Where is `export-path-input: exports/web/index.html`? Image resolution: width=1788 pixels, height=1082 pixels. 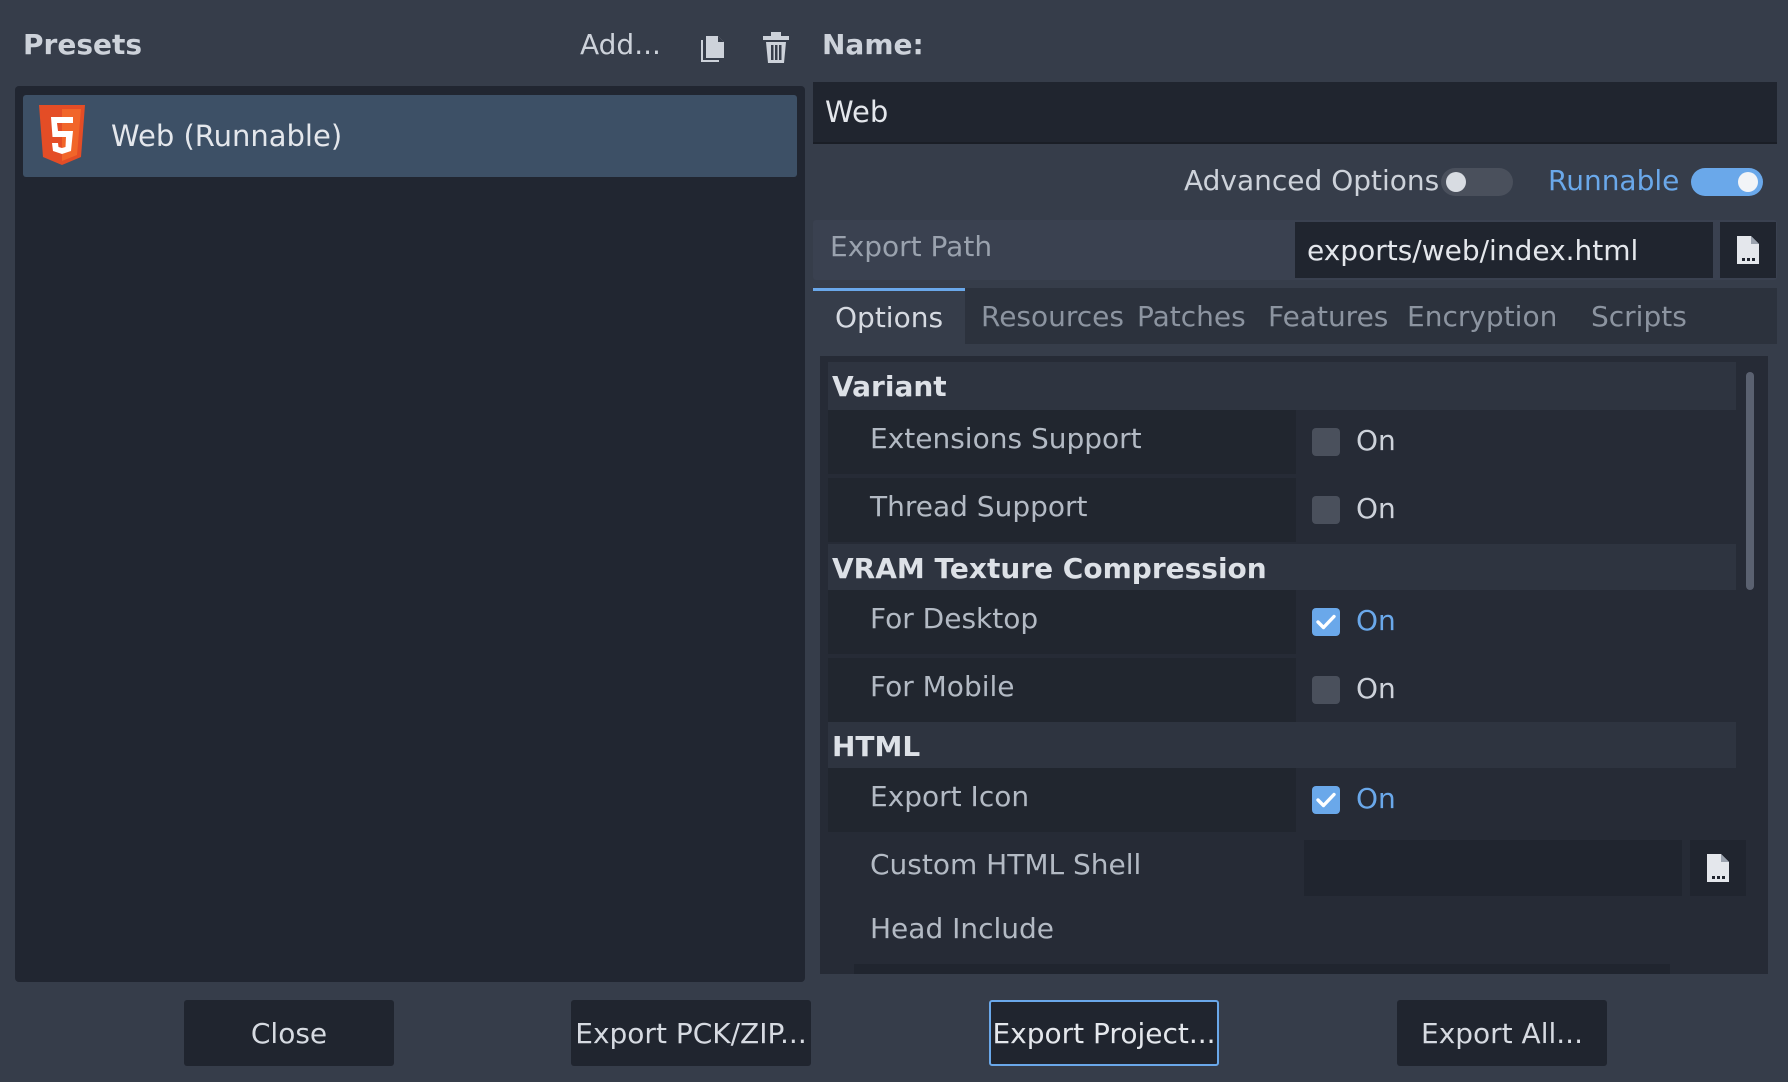 export-path-input: exports/web/index.html is located at coordinates (1504, 250).